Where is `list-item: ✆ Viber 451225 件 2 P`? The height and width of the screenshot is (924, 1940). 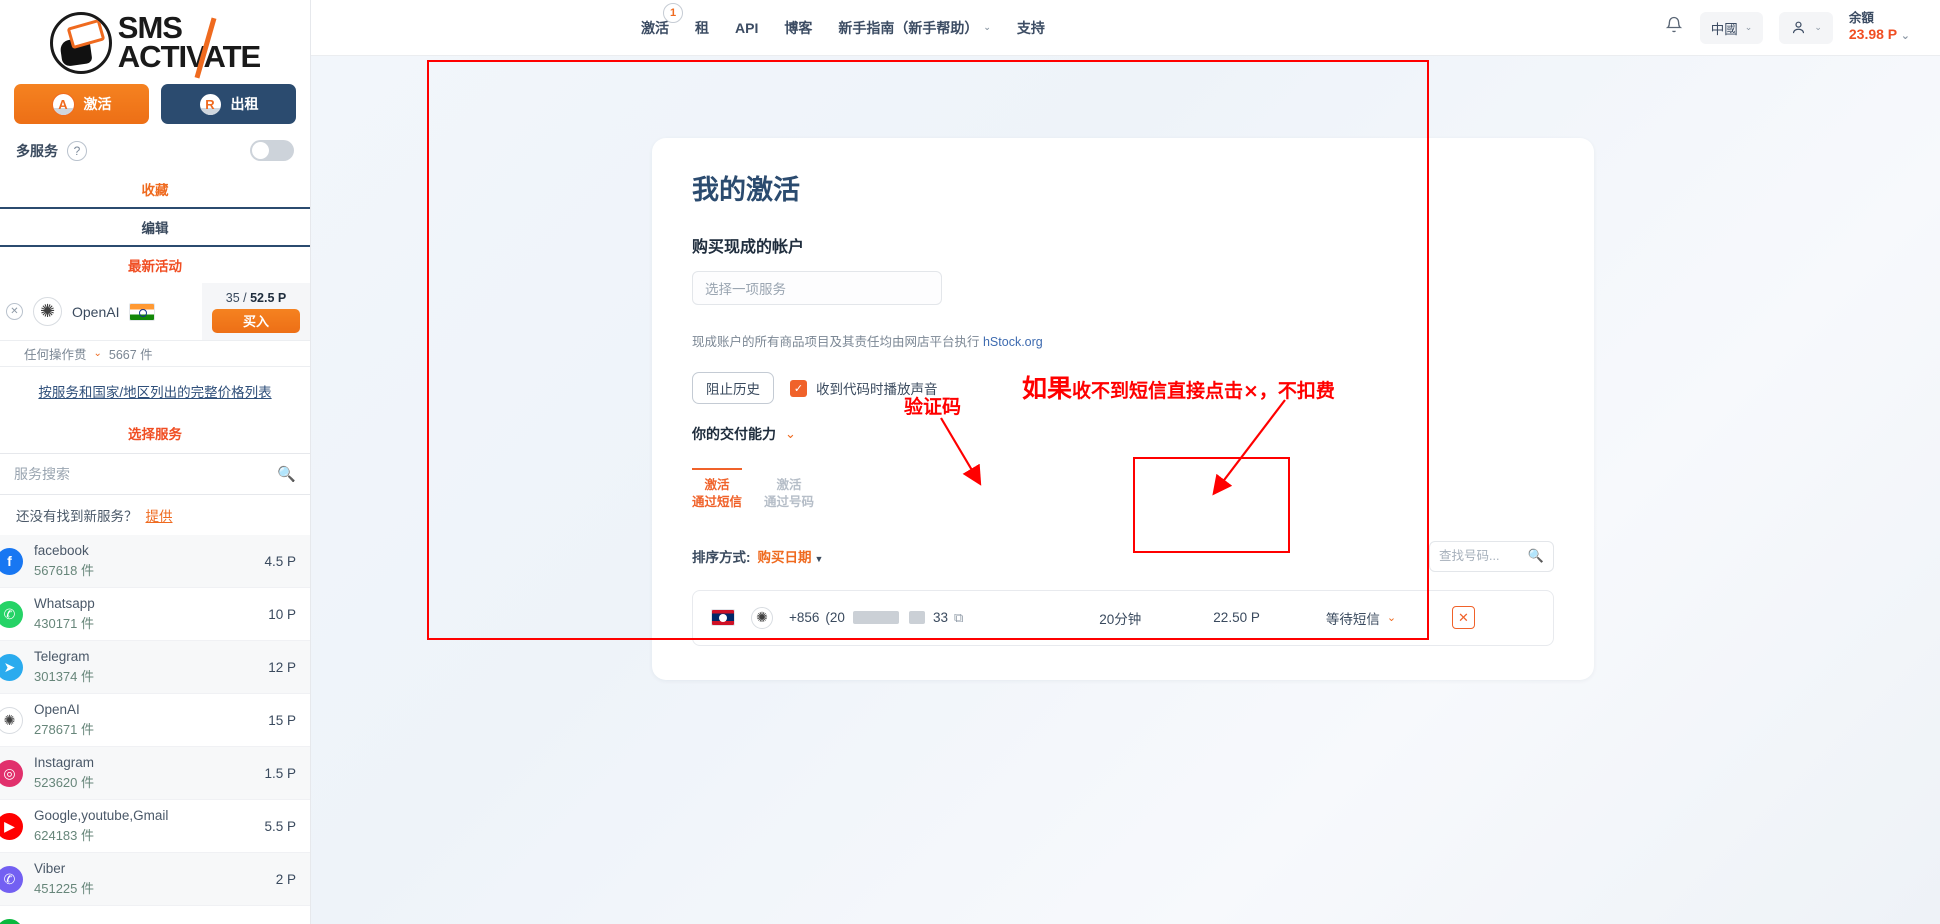
list-item: ✆ Viber 451225 件 2 P is located at coordinates (155, 879).